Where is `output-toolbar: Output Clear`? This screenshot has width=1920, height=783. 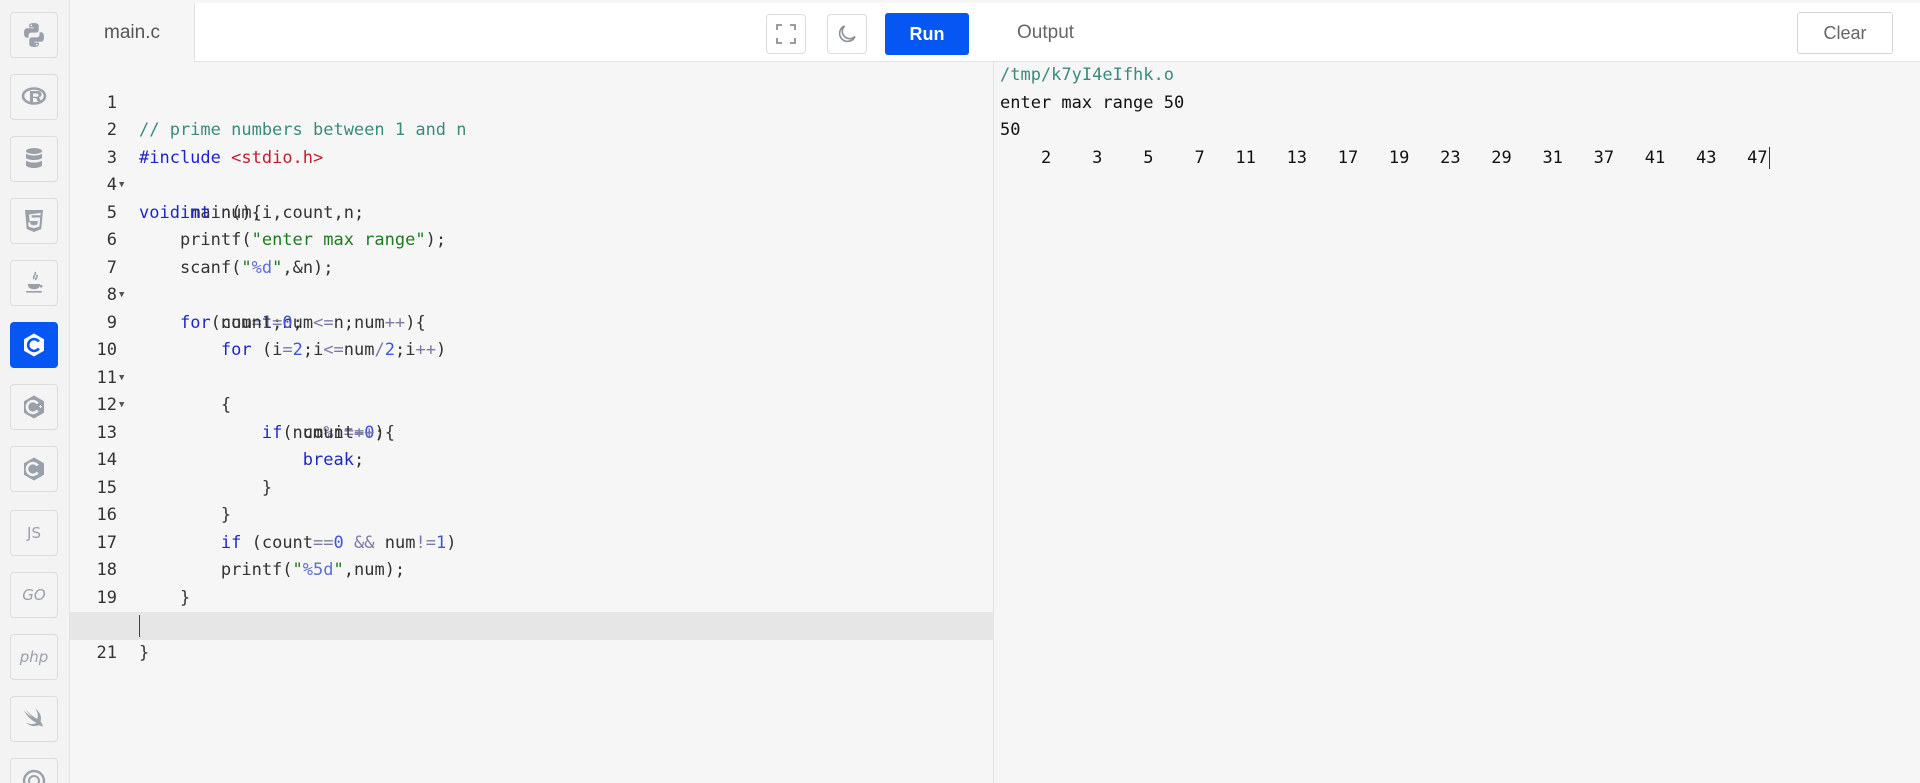
output-toolbar: Output Clear is located at coordinates (1457, 32).